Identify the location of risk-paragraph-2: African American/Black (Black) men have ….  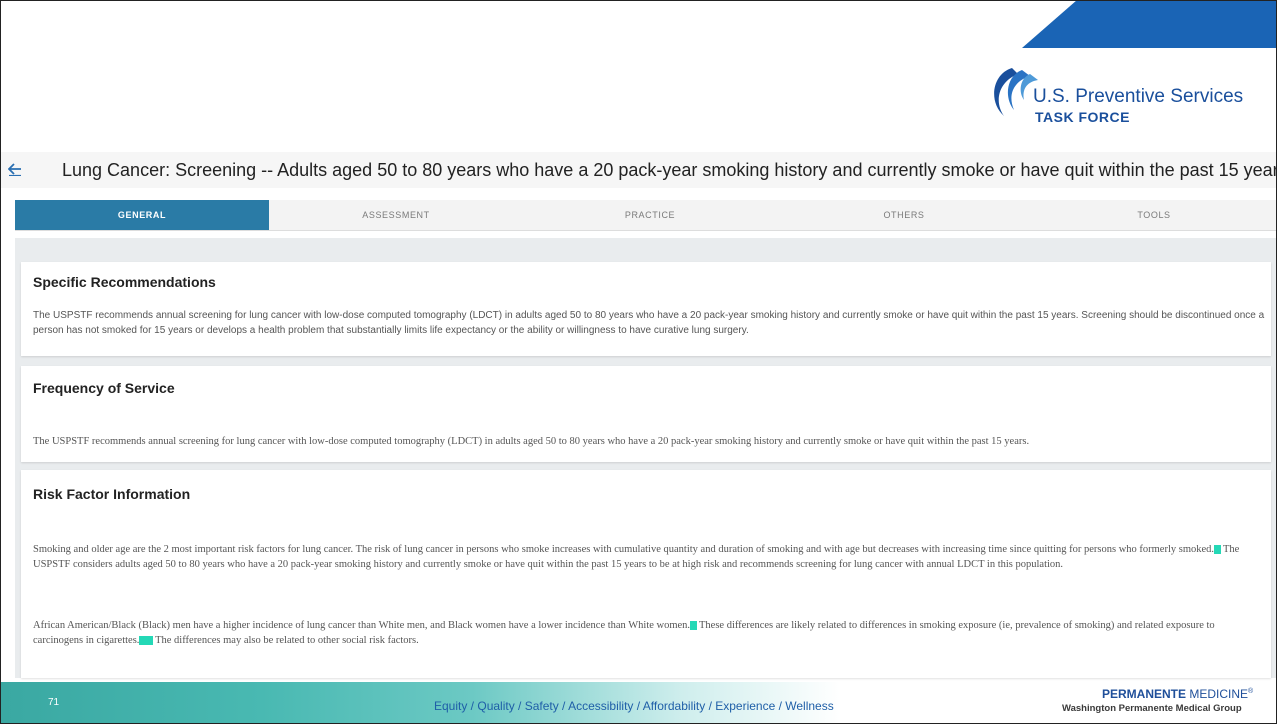
(649, 633).